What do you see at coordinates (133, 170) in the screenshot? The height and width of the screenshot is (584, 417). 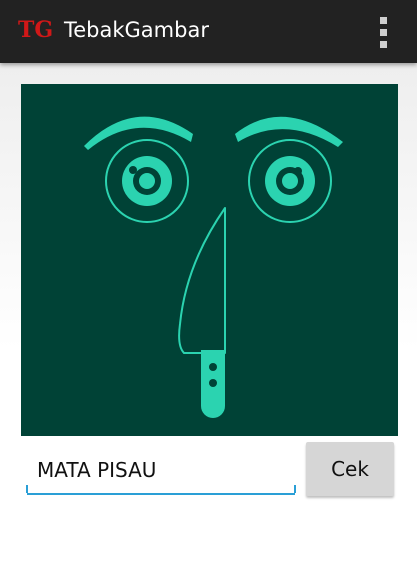 I see `left-eye-highlight` at bounding box center [133, 170].